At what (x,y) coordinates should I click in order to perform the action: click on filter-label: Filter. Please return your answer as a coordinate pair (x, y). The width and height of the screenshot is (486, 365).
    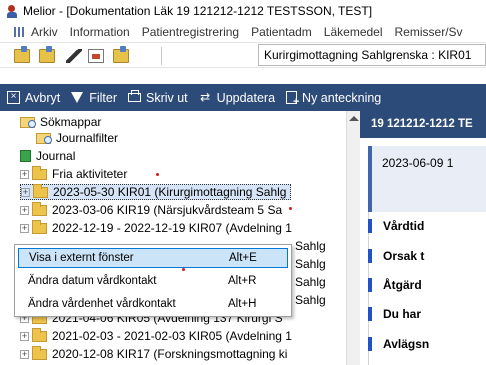
    Looking at the image, I should click on (103, 97).